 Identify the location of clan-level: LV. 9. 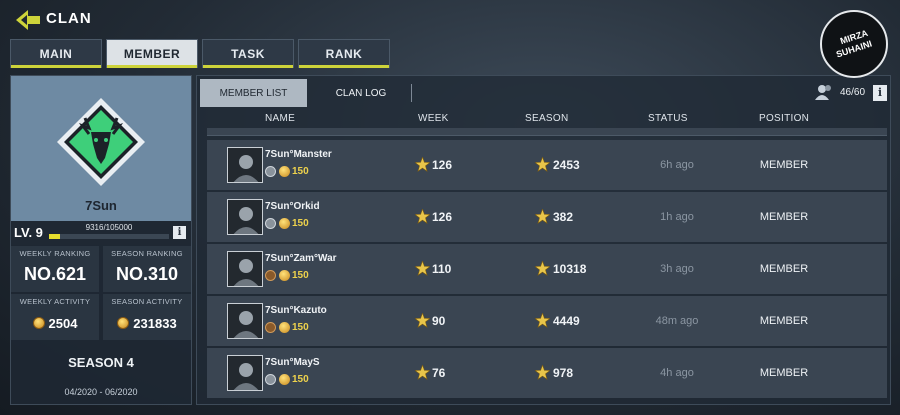
(28, 232).